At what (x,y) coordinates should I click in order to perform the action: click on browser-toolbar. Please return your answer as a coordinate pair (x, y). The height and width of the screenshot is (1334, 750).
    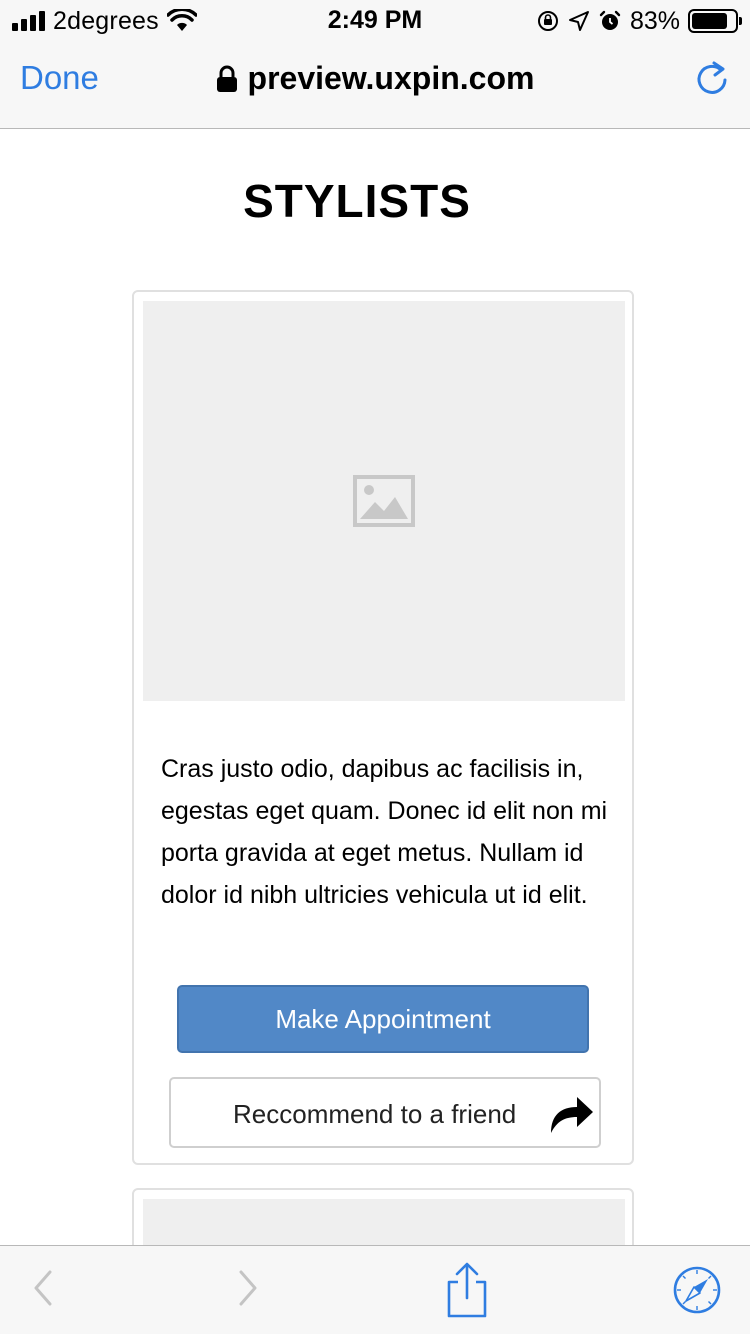
    Looking at the image, I should click on (375, 1289).